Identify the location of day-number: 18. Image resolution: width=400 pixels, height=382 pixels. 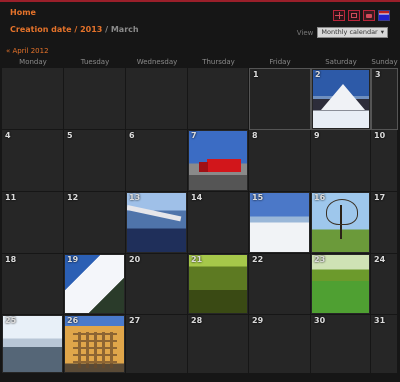
(11, 259).